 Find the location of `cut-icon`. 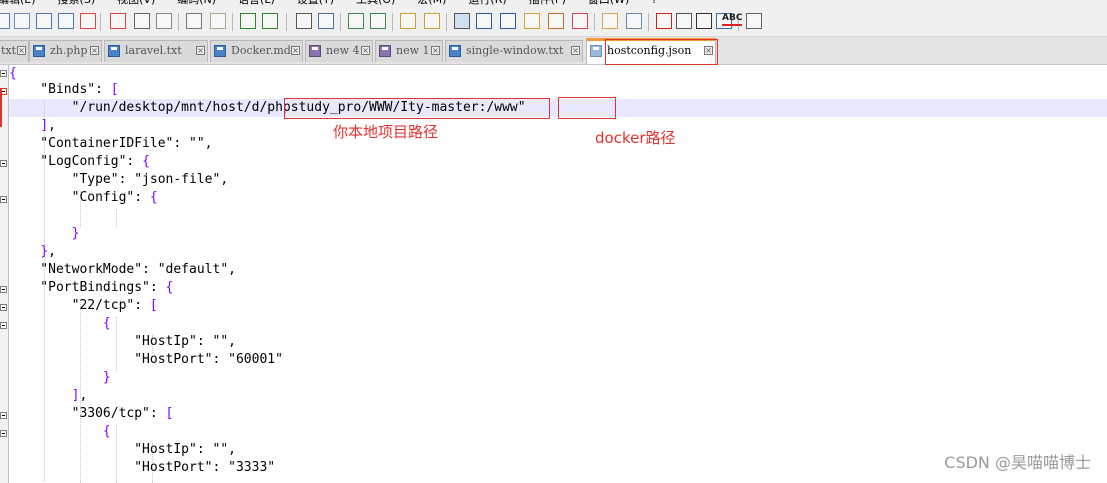

cut-icon is located at coordinates (164, 21).